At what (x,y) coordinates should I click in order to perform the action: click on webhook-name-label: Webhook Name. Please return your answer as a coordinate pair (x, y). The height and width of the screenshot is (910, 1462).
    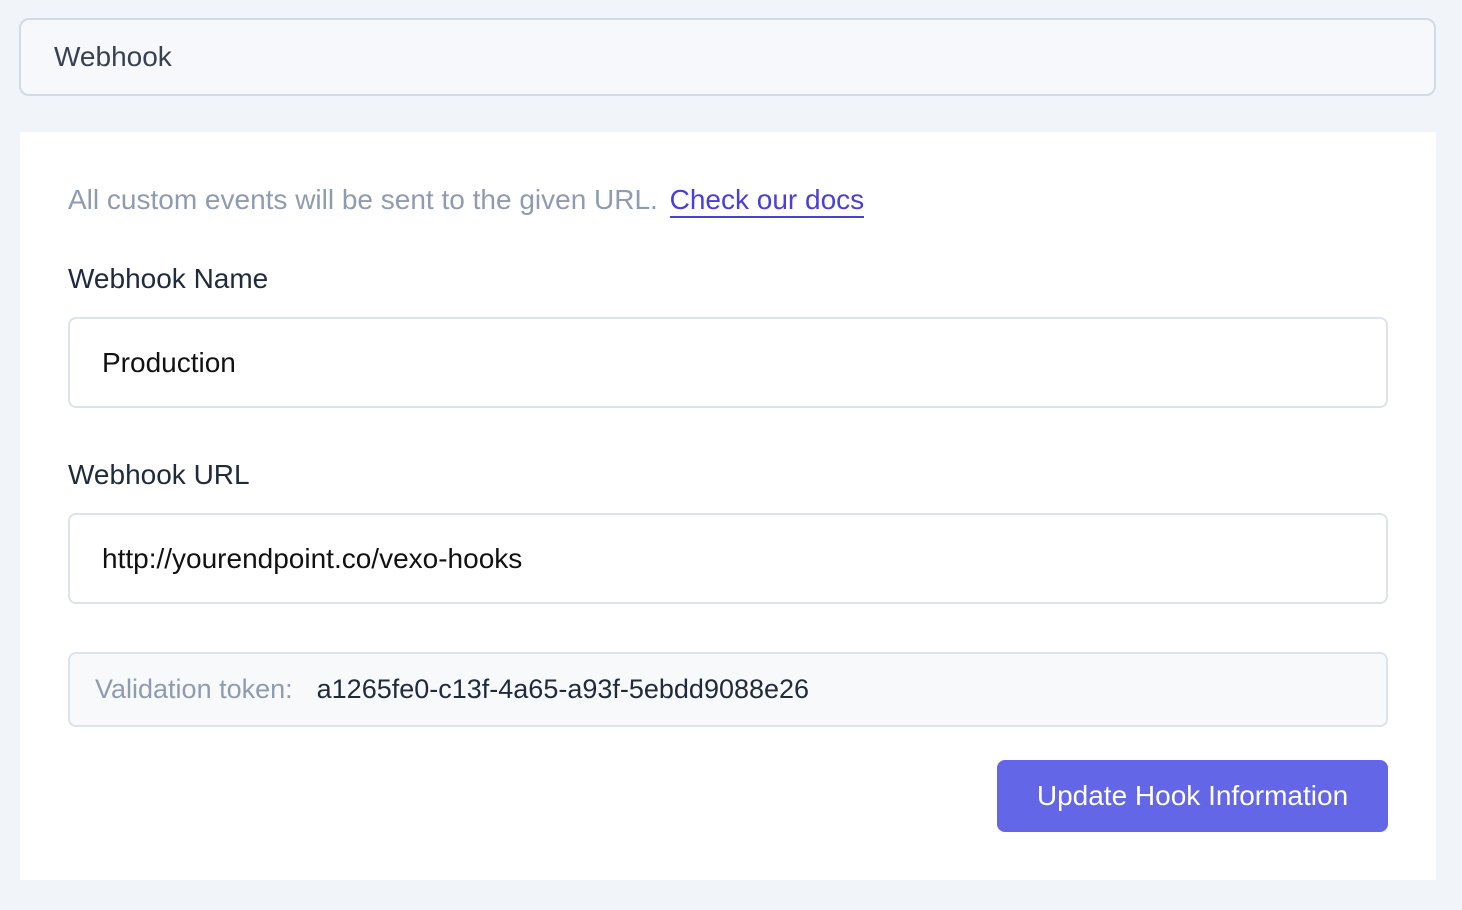
    Looking at the image, I should click on (168, 278).